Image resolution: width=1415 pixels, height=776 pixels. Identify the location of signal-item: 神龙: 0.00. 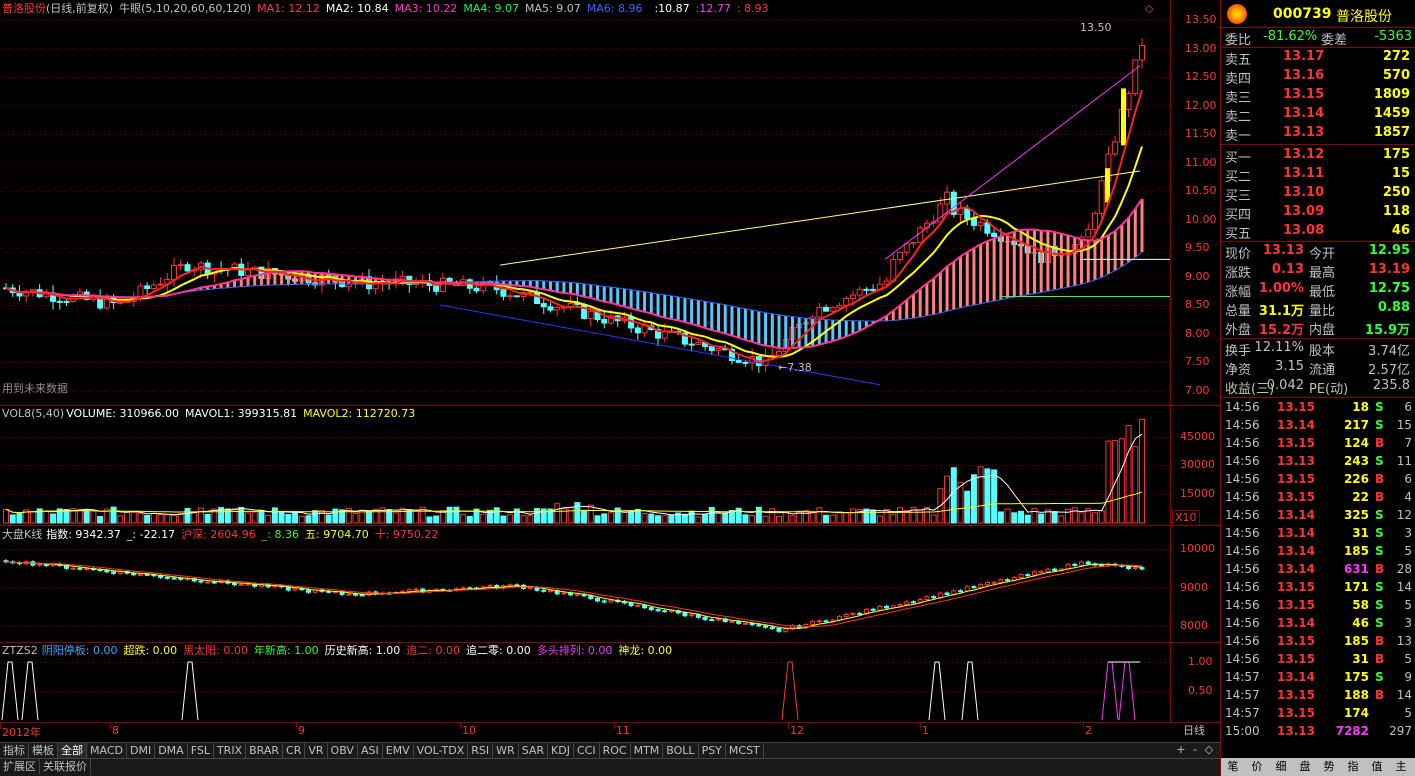
(645, 650).